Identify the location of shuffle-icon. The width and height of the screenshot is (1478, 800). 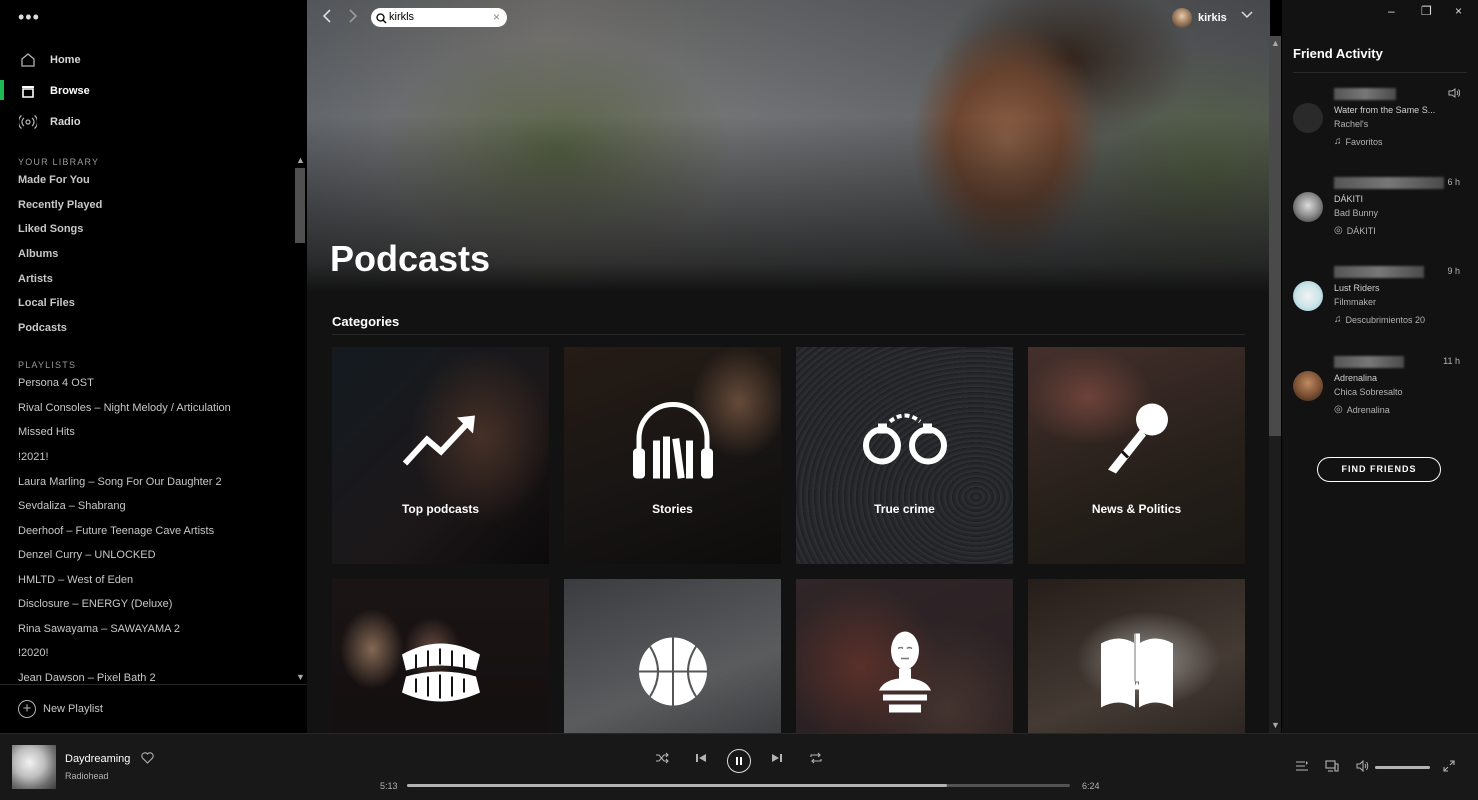
(662, 759).